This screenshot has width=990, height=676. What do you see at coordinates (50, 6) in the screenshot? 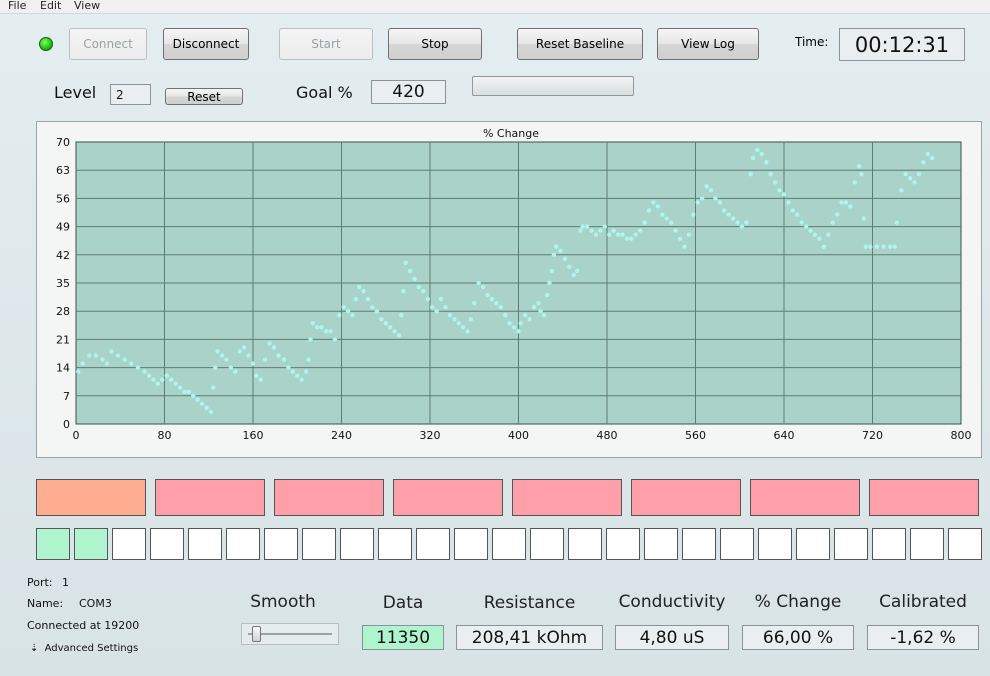
I see `menu-edit: Edit` at bounding box center [50, 6].